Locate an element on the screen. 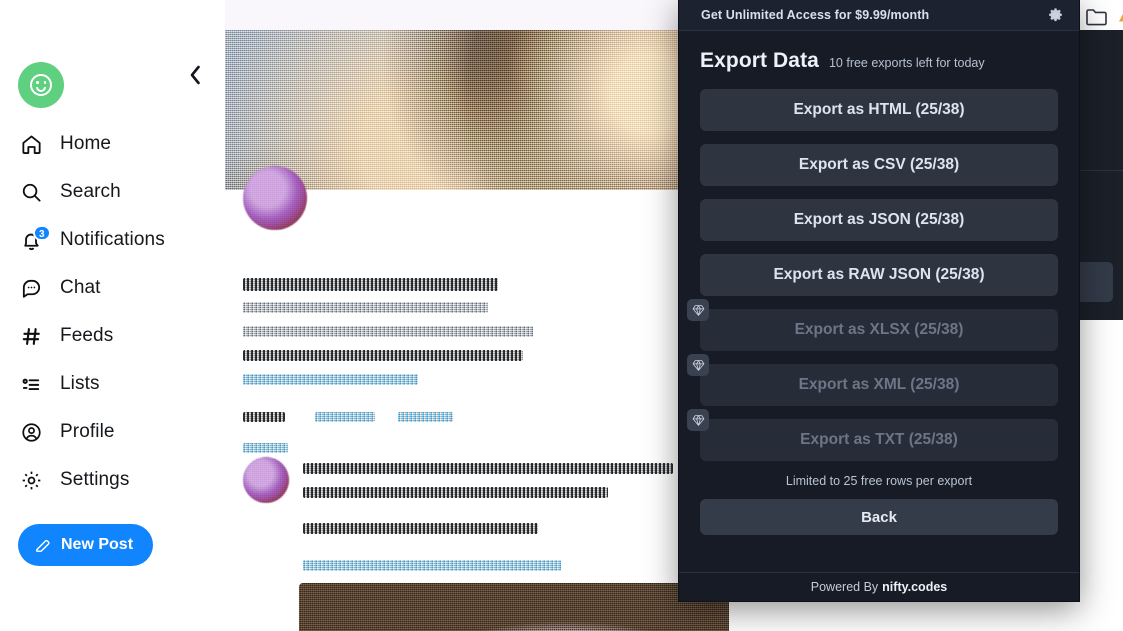 The height and width of the screenshot is (631, 1123). sidebar-item-label: Feeds is located at coordinates (87, 335).